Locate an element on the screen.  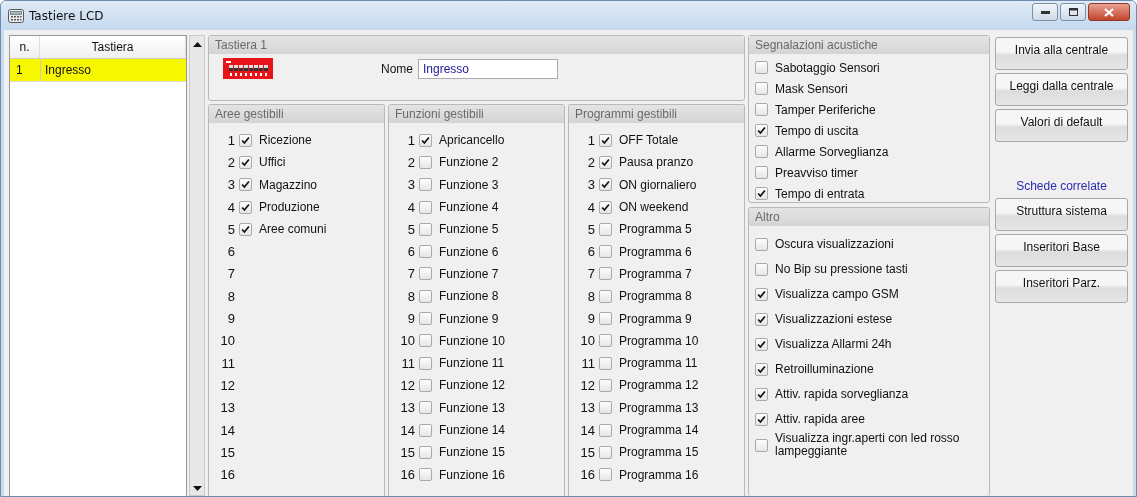
checkbox-label: Magazzino is located at coordinates (288, 184).